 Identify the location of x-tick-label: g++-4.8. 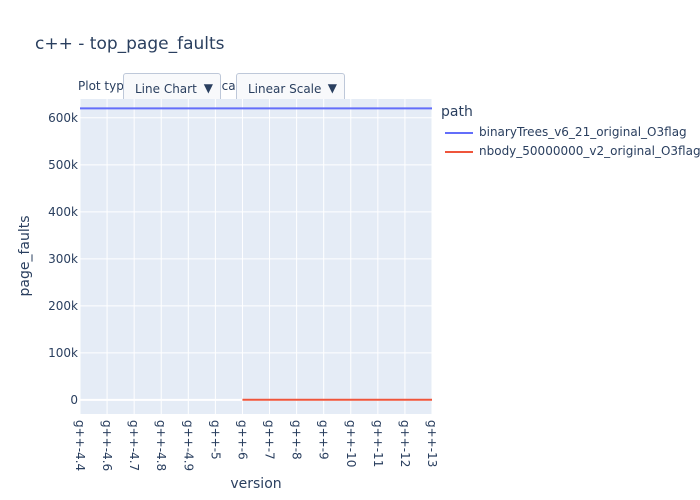
(161, 445).